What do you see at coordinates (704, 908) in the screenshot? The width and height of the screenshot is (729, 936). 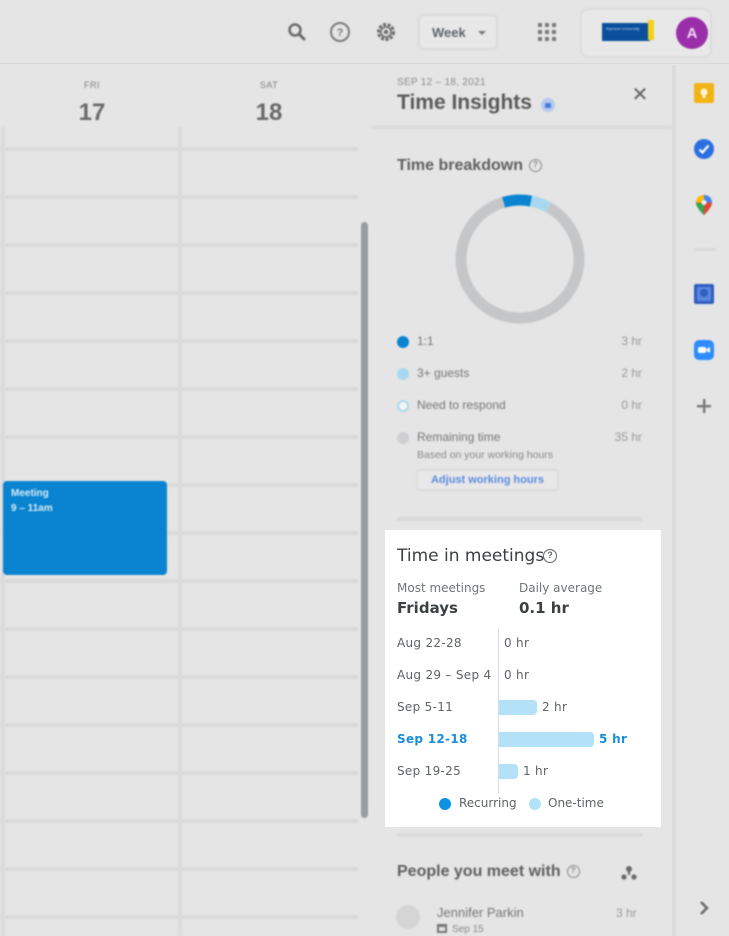 I see `expand-chevron-icon` at bounding box center [704, 908].